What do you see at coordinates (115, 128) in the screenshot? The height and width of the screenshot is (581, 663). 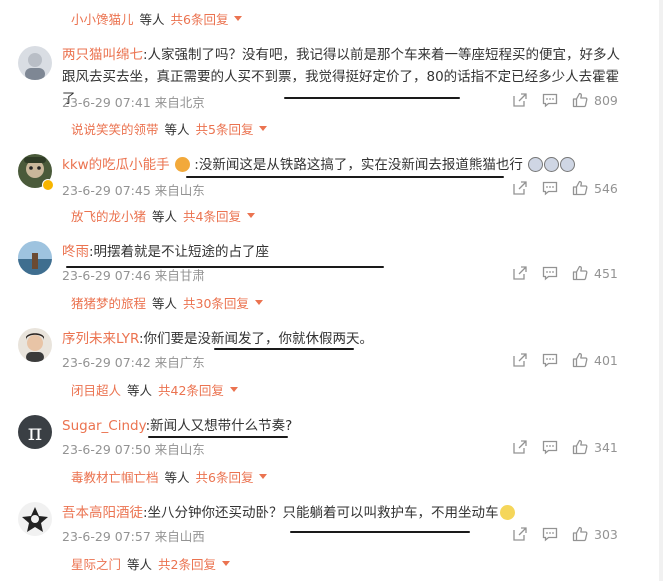 I see `reply-user: 说说笑笑的领带` at bounding box center [115, 128].